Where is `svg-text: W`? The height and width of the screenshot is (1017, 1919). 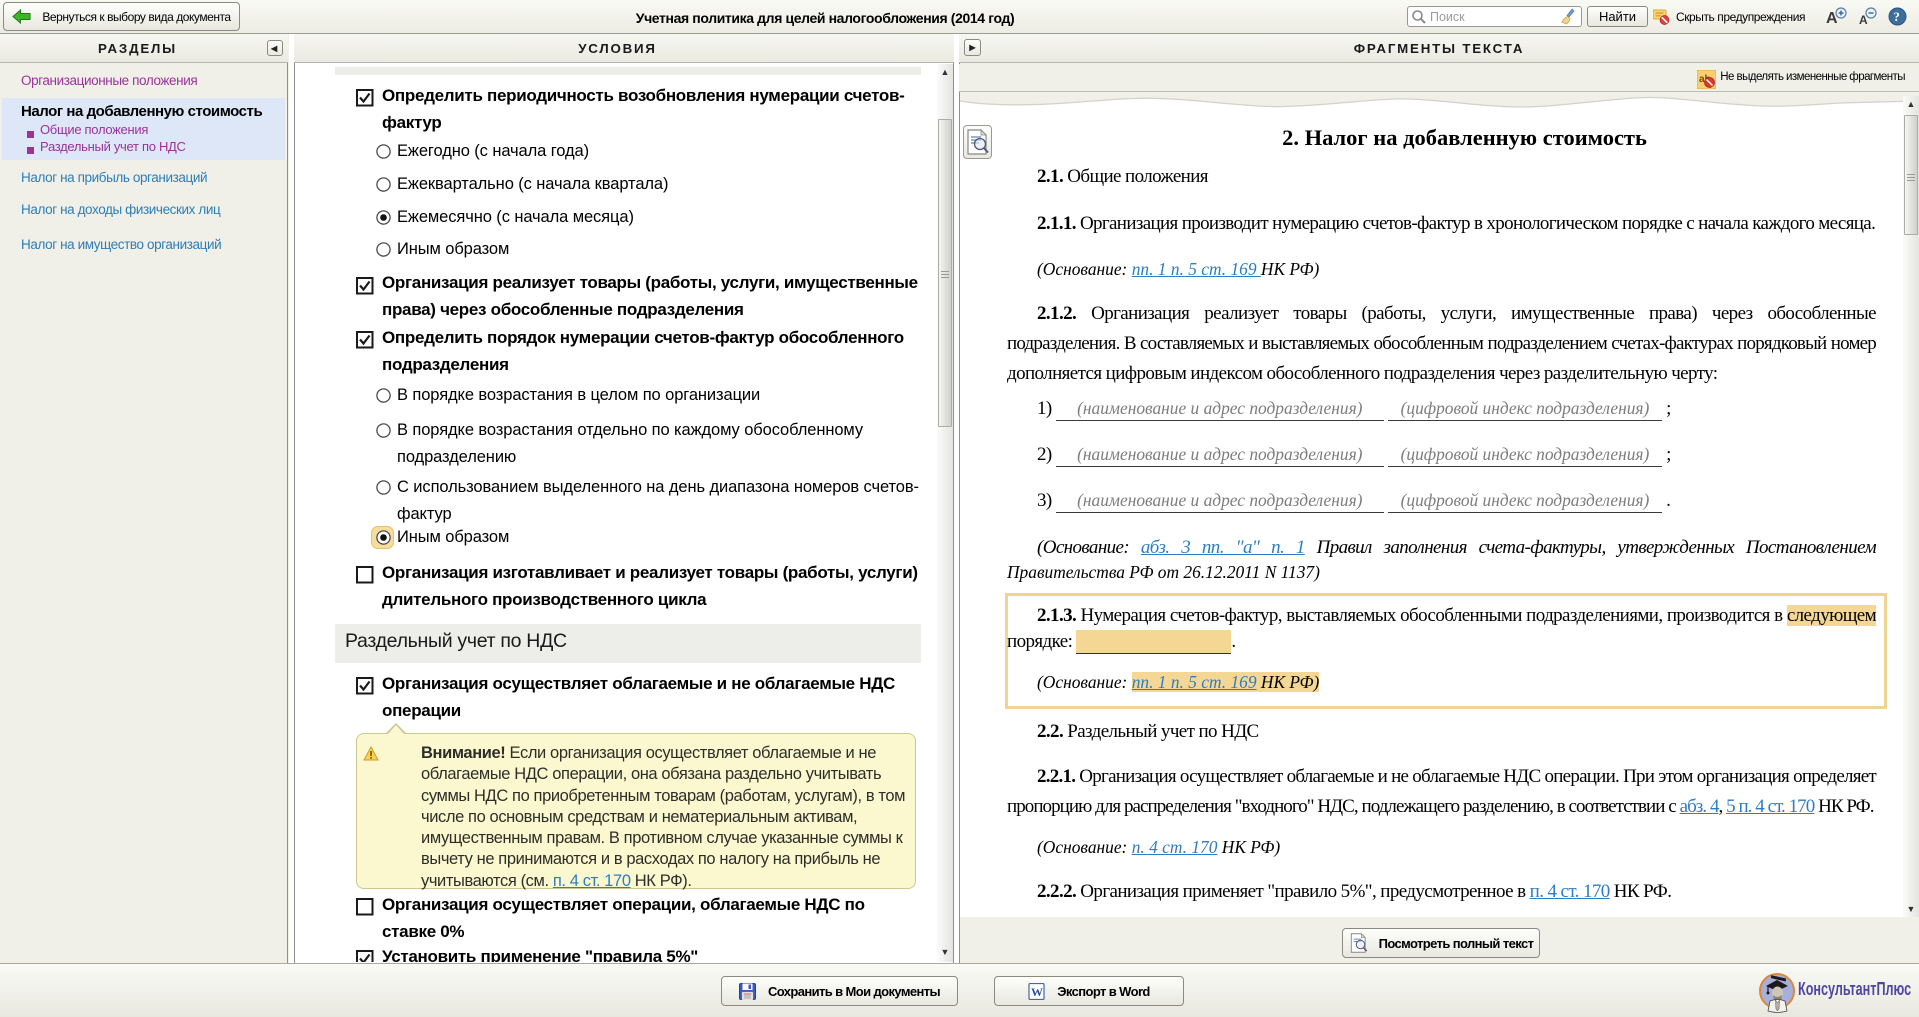
svg-text: W is located at coordinates (1037, 992).